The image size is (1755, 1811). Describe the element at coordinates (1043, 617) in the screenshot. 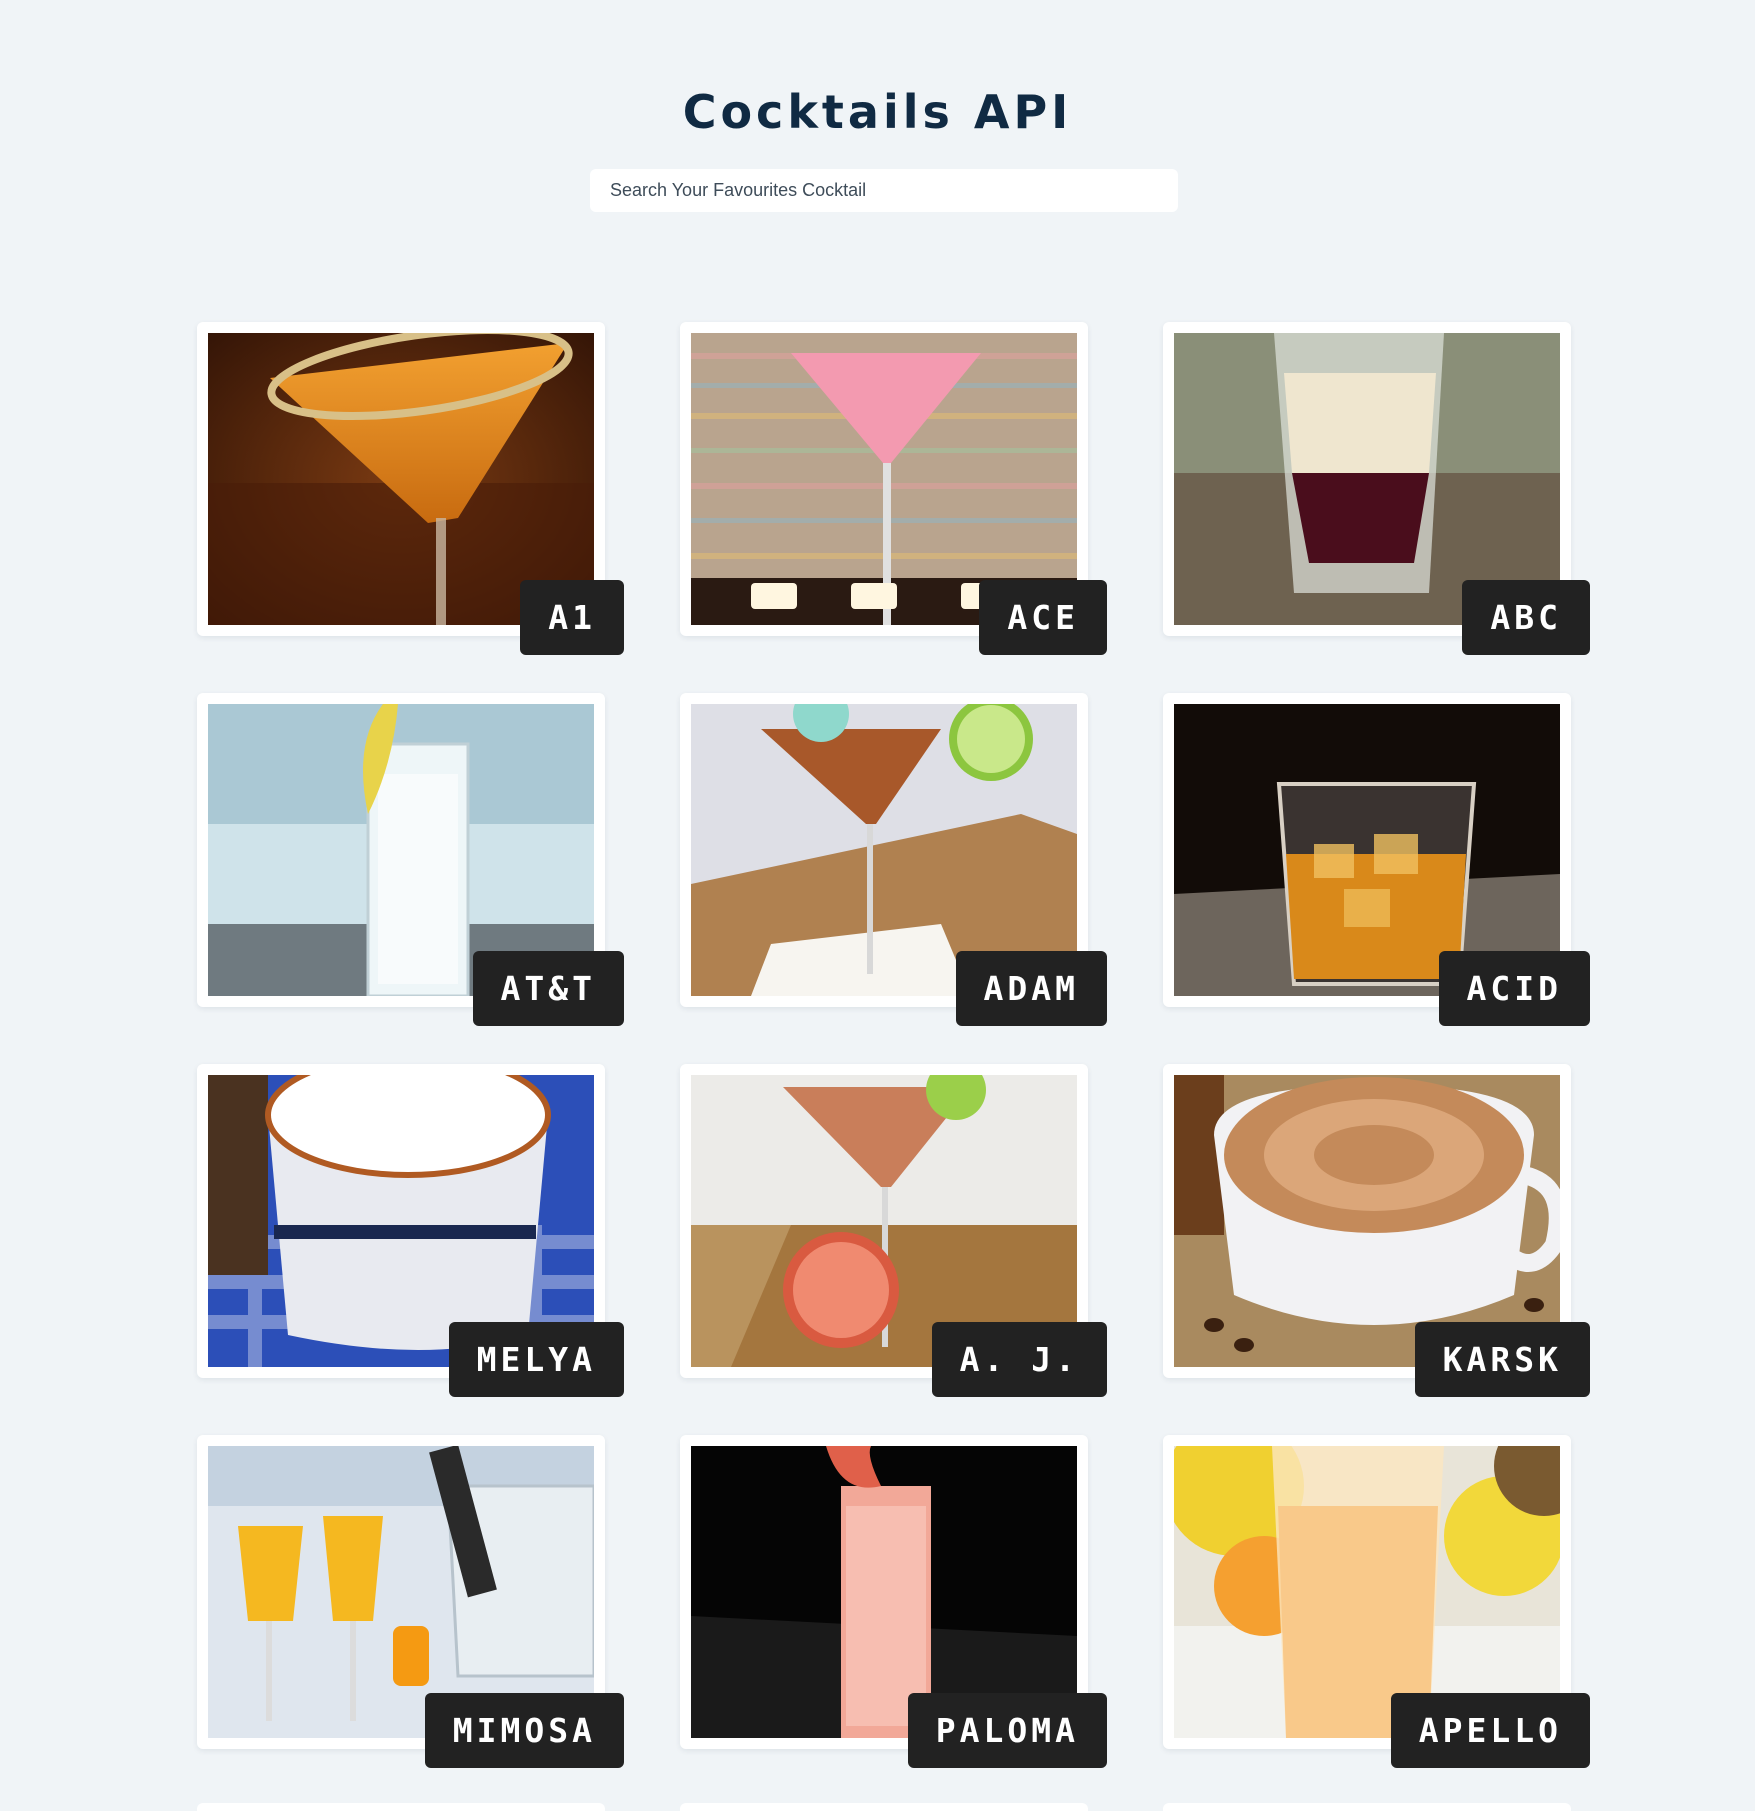

I see `cocktail-name: ACE` at that location.